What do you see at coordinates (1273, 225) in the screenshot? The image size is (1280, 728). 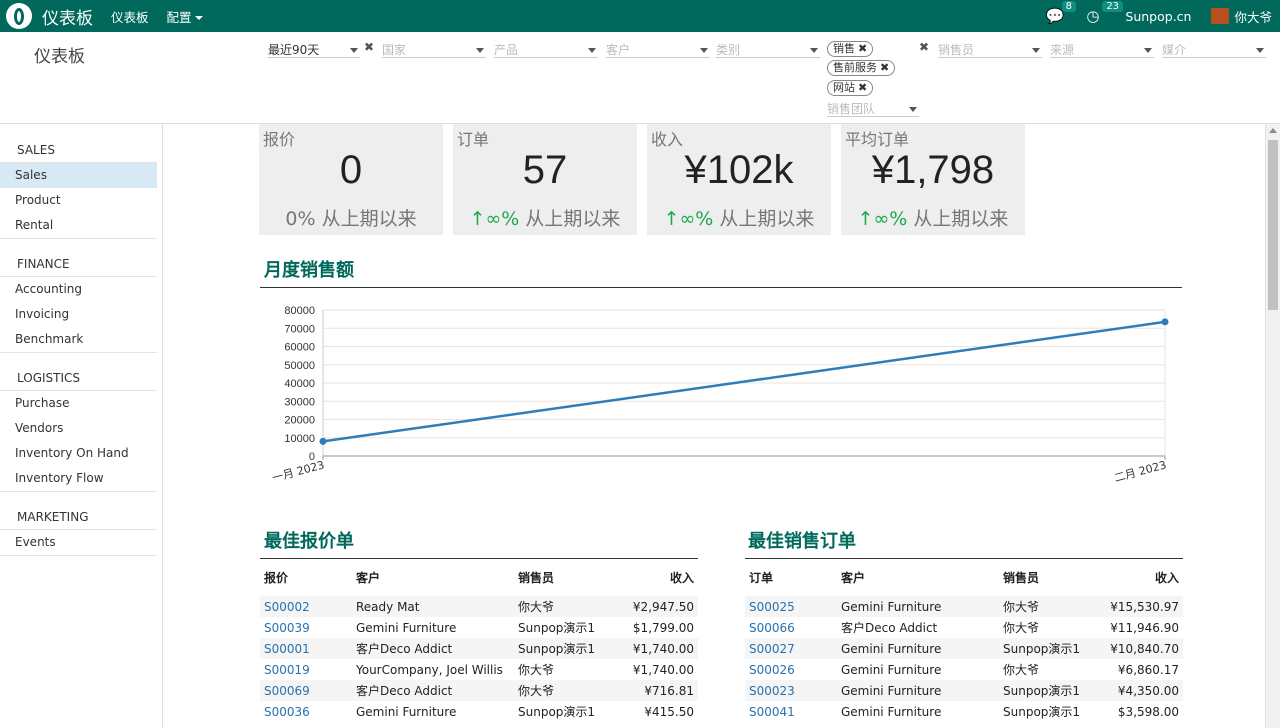 I see `scrollbar-thumb` at bounding box center [1273, 225].